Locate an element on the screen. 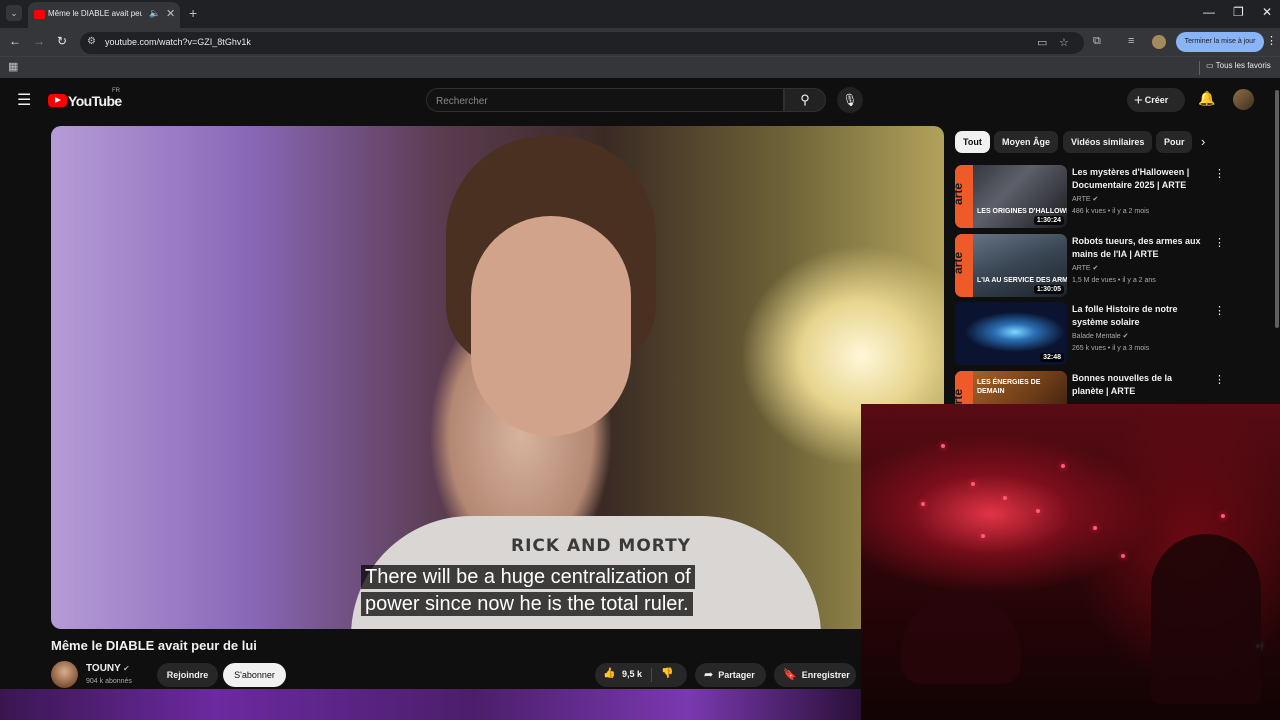  voice-search-button: 🎙 is located at coordinates (850, 100).